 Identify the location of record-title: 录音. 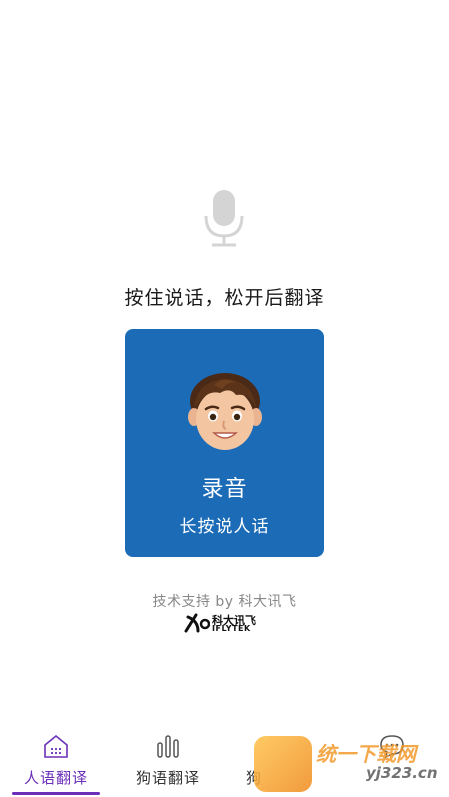
(224, 489).